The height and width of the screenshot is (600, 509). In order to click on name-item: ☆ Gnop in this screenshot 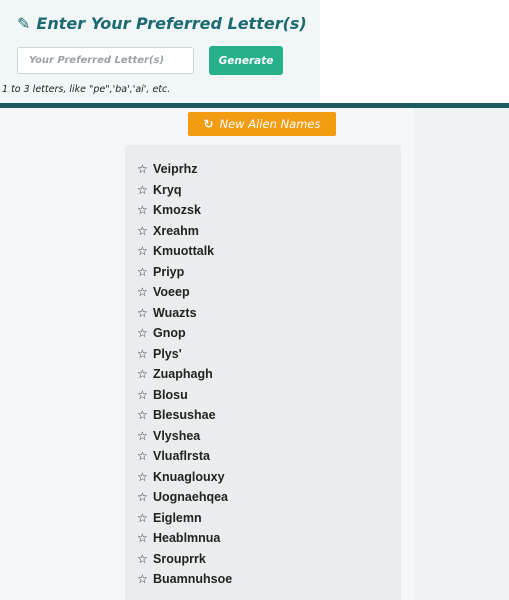, I will do `click(184, 333)`.